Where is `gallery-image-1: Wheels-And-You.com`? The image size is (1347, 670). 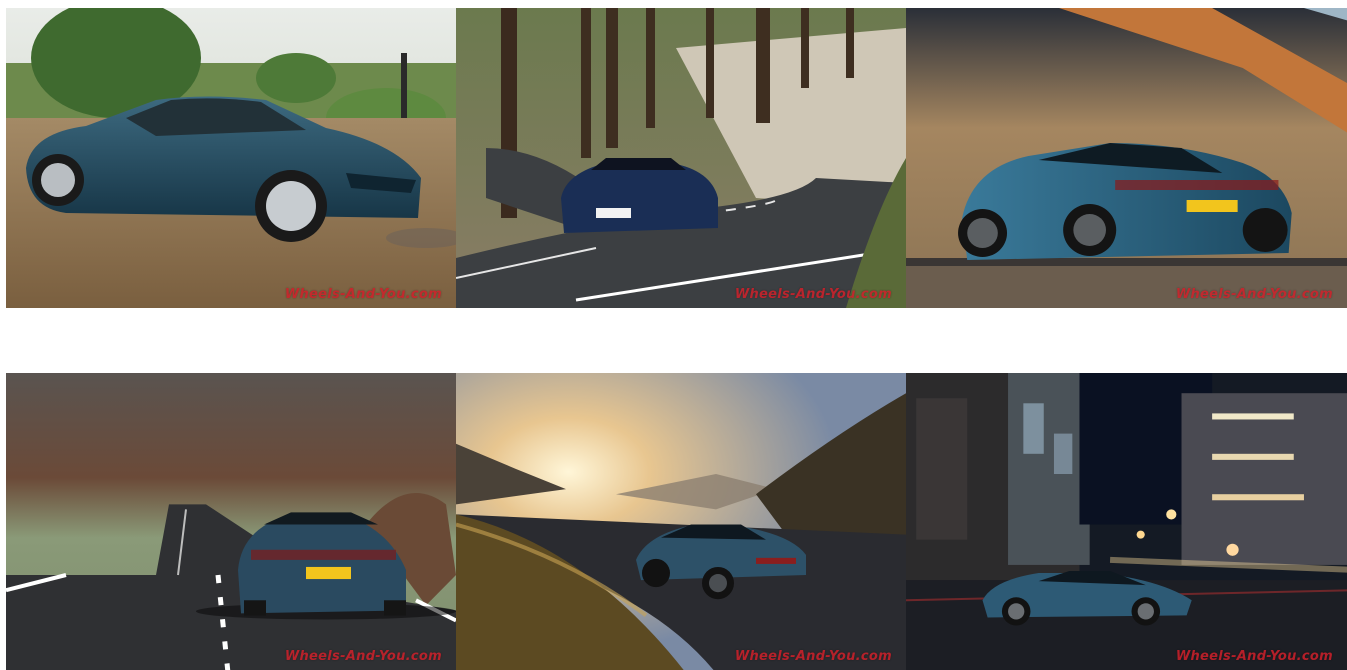 gallery-image-1: Wheels-And-You.com is located at coordinates (231, 158).